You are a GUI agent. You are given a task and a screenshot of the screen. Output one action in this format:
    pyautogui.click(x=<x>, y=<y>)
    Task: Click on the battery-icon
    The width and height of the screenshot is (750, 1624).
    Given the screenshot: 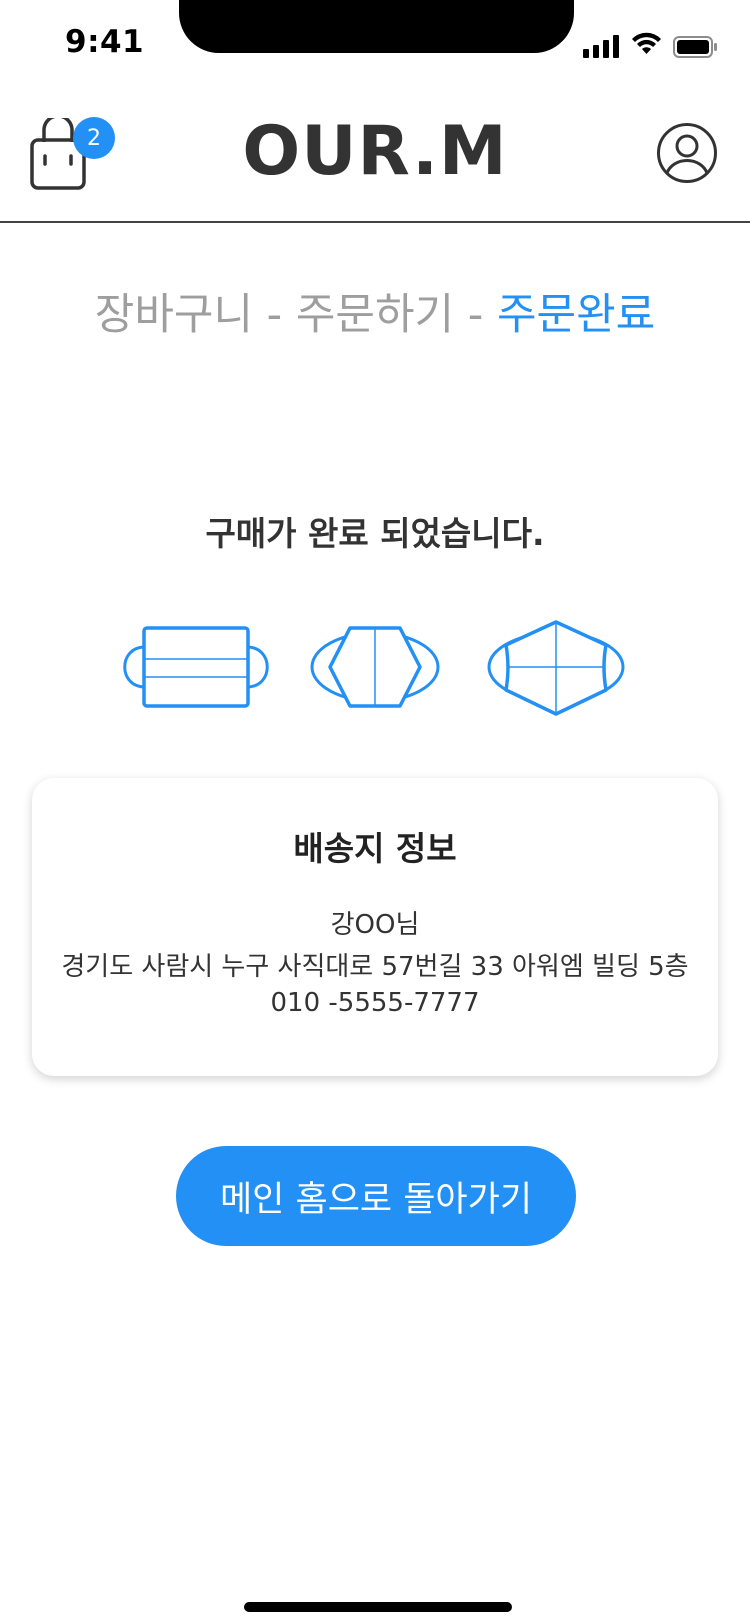 What is the action you would take?
    pyautogui.click(x=695, y=47)
    